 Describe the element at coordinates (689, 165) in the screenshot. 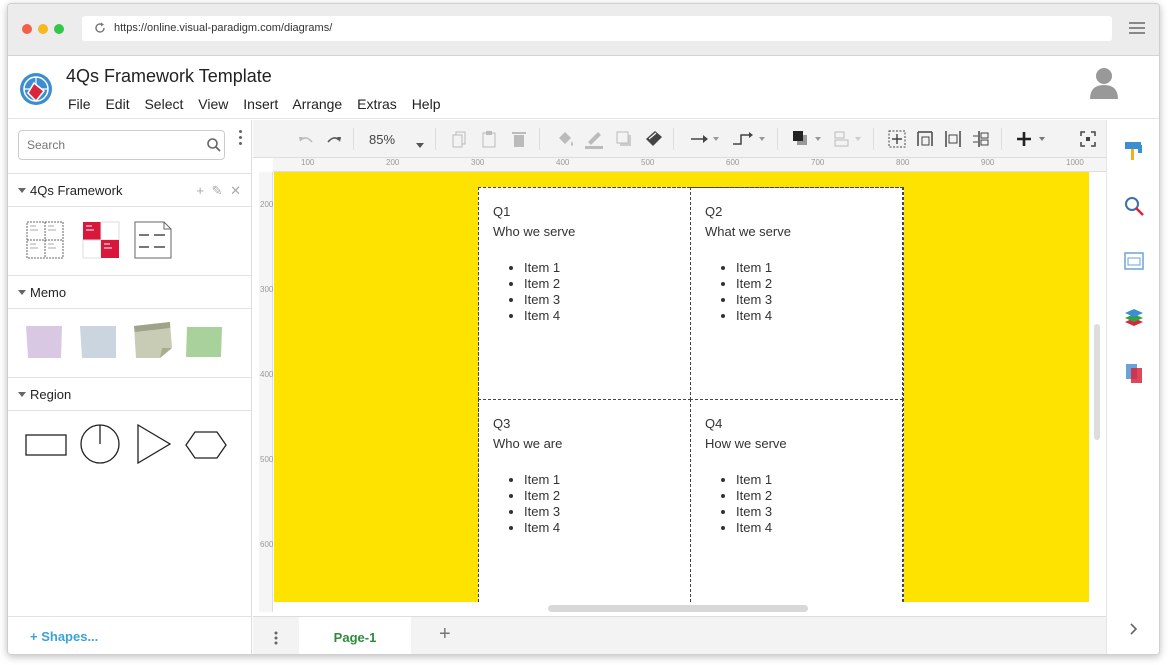

I see `horizontal-ruler: 100 200 300 400 500 600 700 800 900 1000` at that location.